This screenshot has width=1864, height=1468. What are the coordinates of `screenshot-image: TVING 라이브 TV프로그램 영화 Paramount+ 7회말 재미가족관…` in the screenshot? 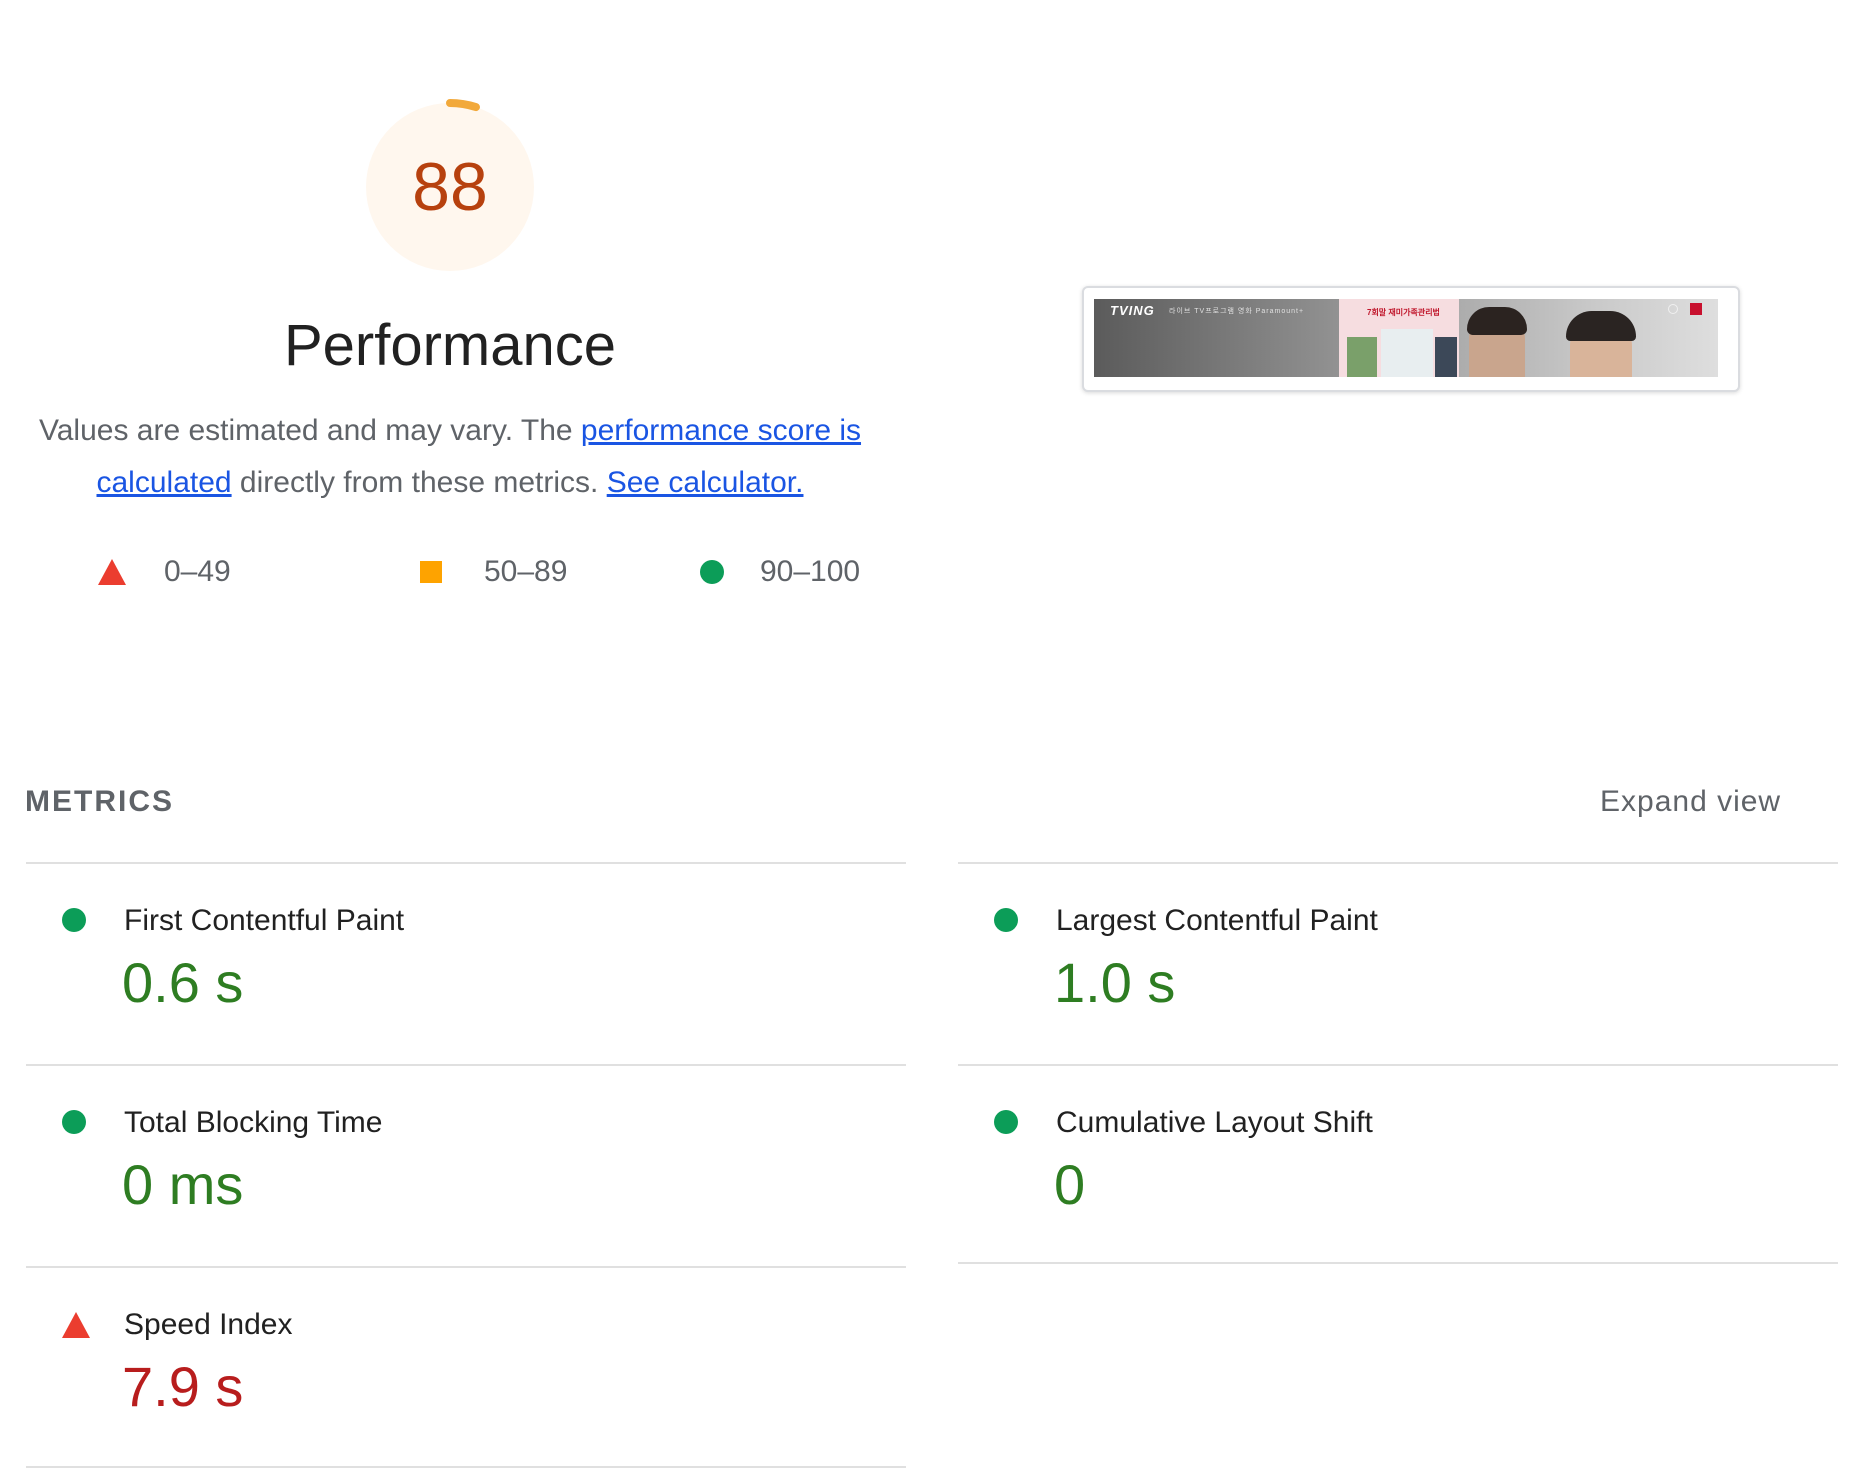 It's located at (1406, 338).